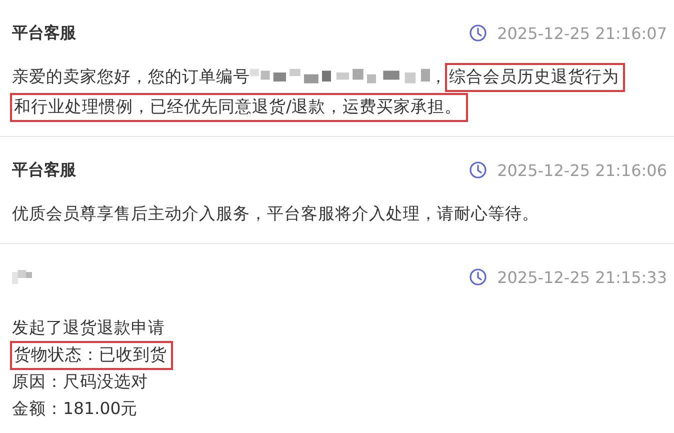  I want to click on message-text: 亲爱的卖家您好，您的订单编号, so click(131, 76).